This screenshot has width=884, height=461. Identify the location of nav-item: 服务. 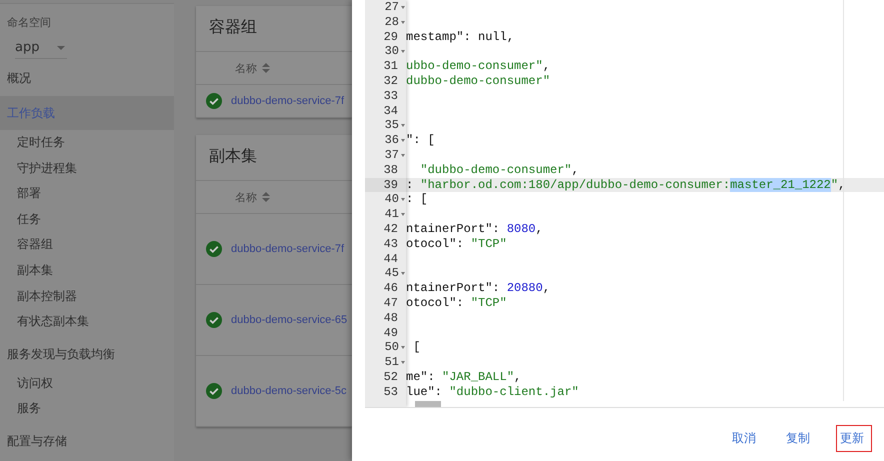
(87, 409).